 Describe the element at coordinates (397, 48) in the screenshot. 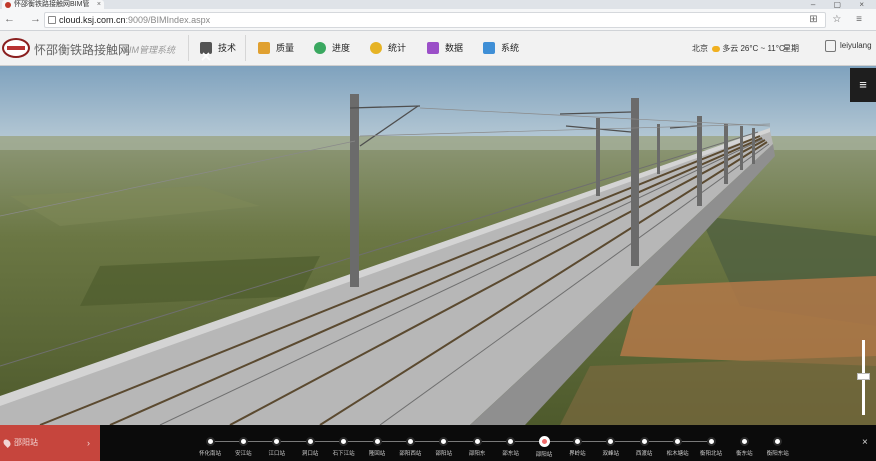

I see `menu-label: 统计` at that location.